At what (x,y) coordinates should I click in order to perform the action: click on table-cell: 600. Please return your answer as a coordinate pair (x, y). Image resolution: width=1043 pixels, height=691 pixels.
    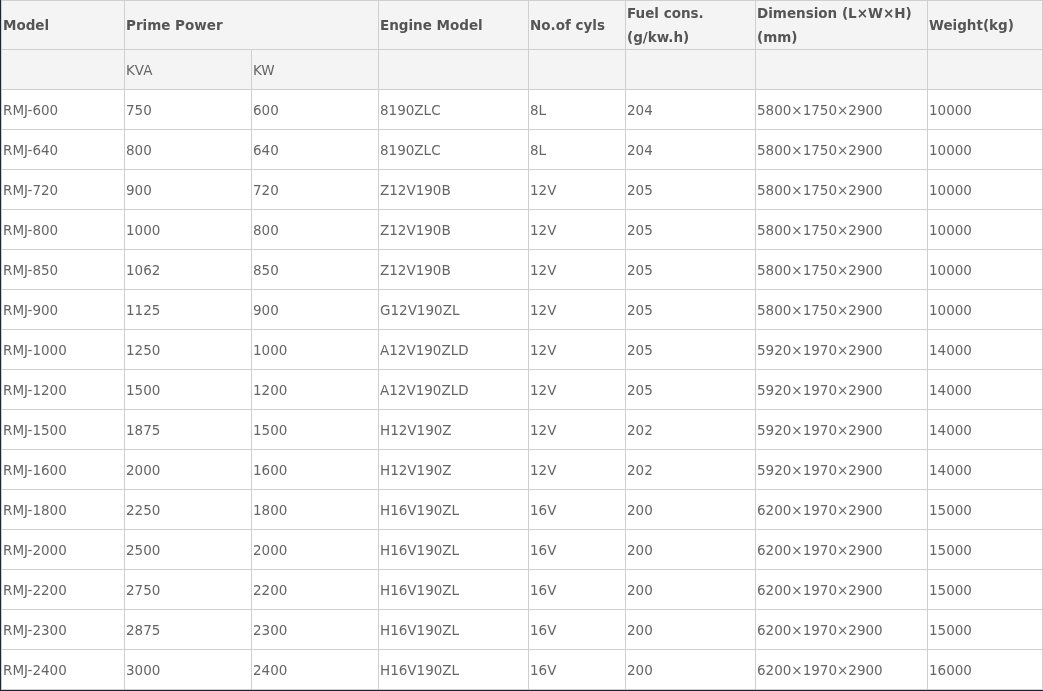
    Looking at the image, I should click on (315, 109).